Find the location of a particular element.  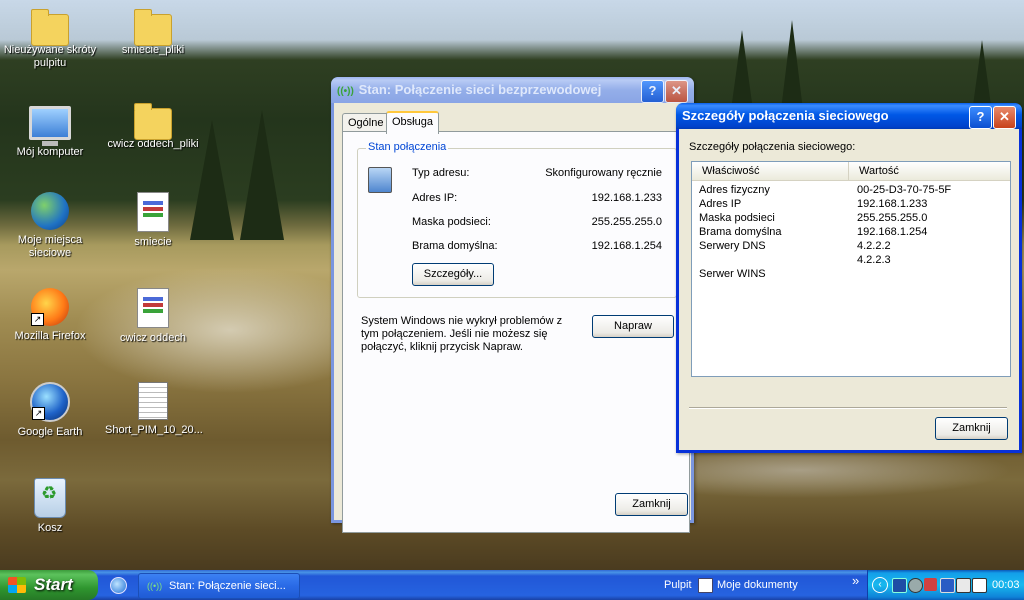

desktop-icon-smiecie-pliki: smiecie_pliki is located at coordinates (153, 32).